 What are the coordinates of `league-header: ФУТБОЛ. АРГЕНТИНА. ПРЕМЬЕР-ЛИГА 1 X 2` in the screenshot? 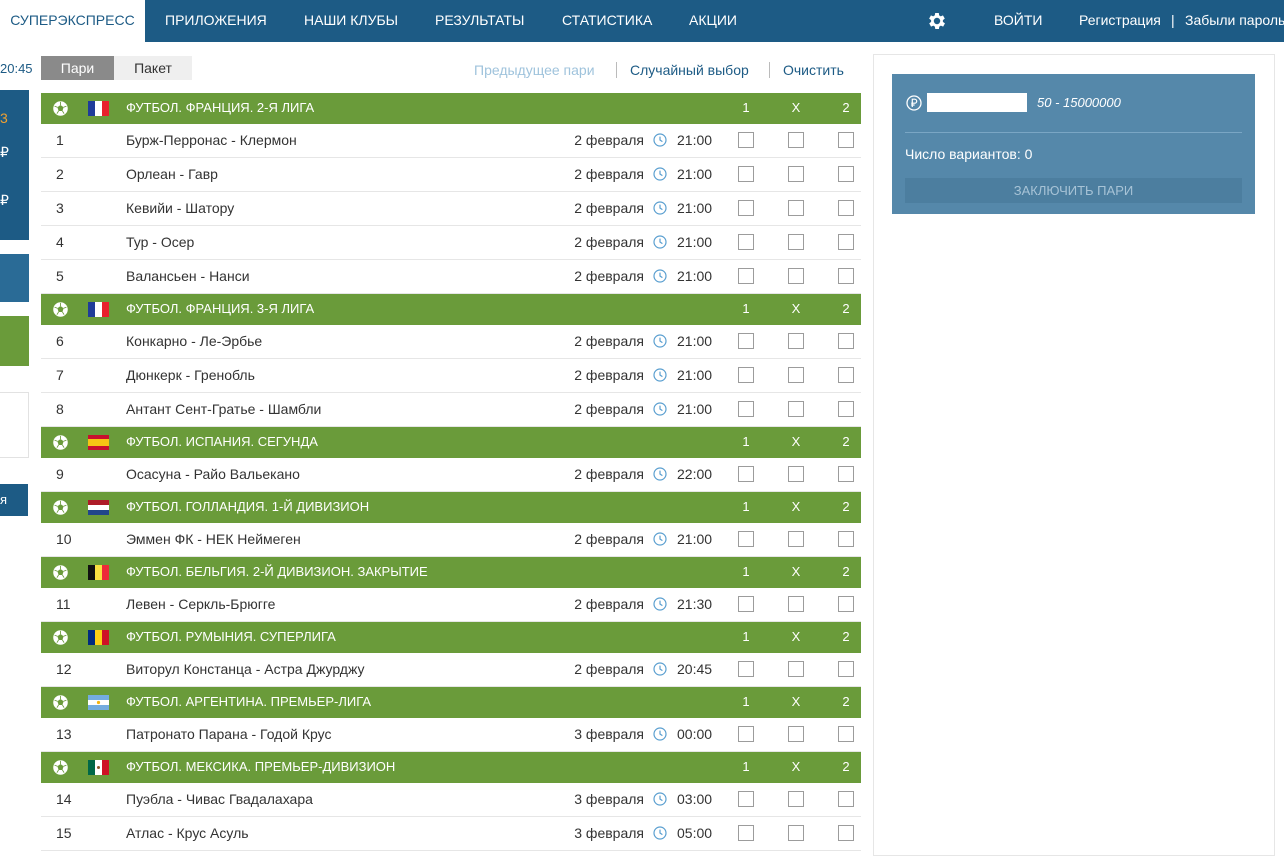 It's located at (451, 702).